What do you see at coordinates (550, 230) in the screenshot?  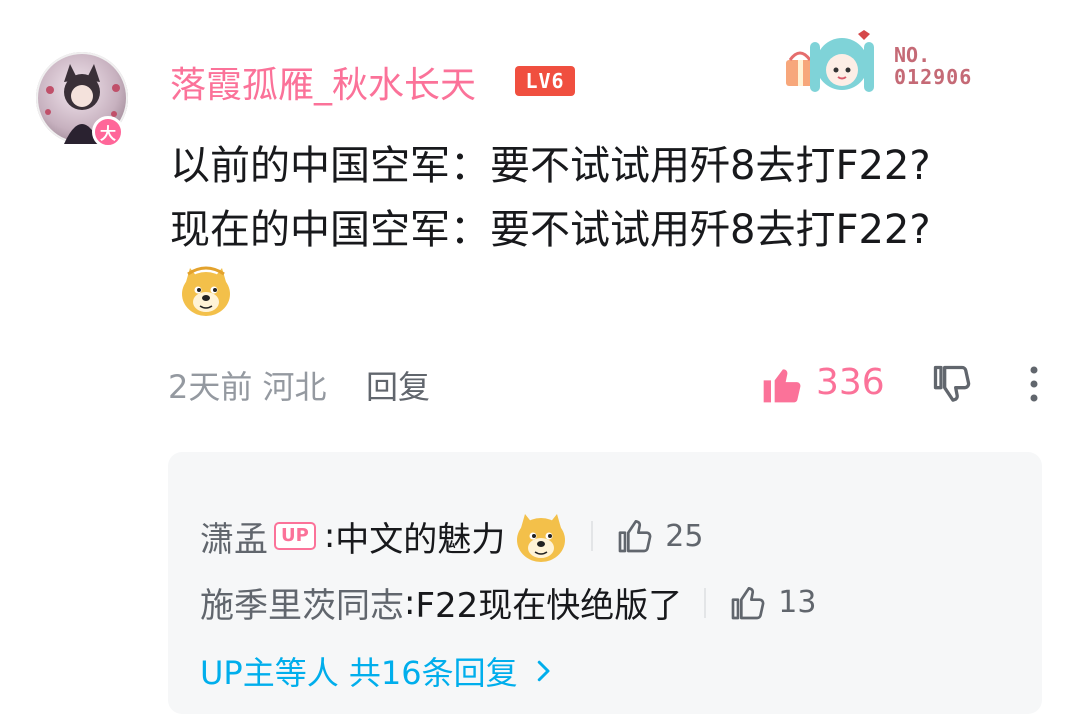 I see `comment-text-line-2: 现在的中国空军：要不试试用歼8去打F22?` at bounding box center [550, 230].